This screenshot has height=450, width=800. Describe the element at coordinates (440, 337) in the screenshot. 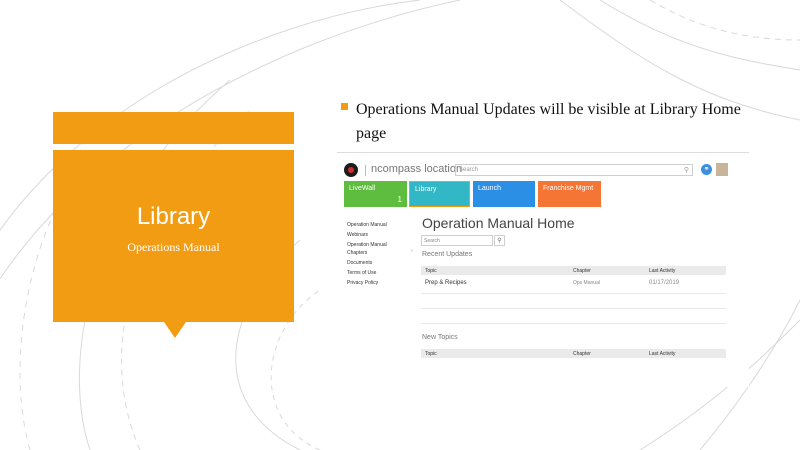

I see `section-heading-new-topics: New Topics` at that location.